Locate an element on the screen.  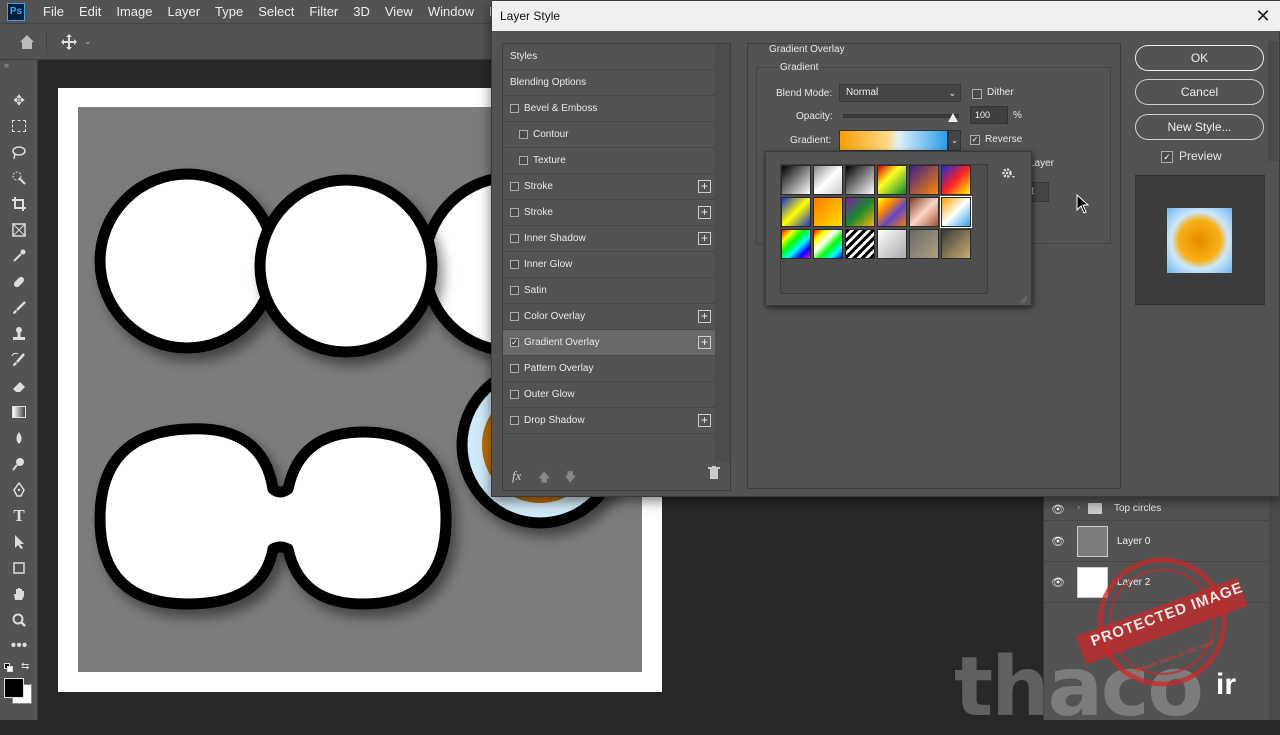
style-item-styles: Styles is located at coordinates (609, 57).